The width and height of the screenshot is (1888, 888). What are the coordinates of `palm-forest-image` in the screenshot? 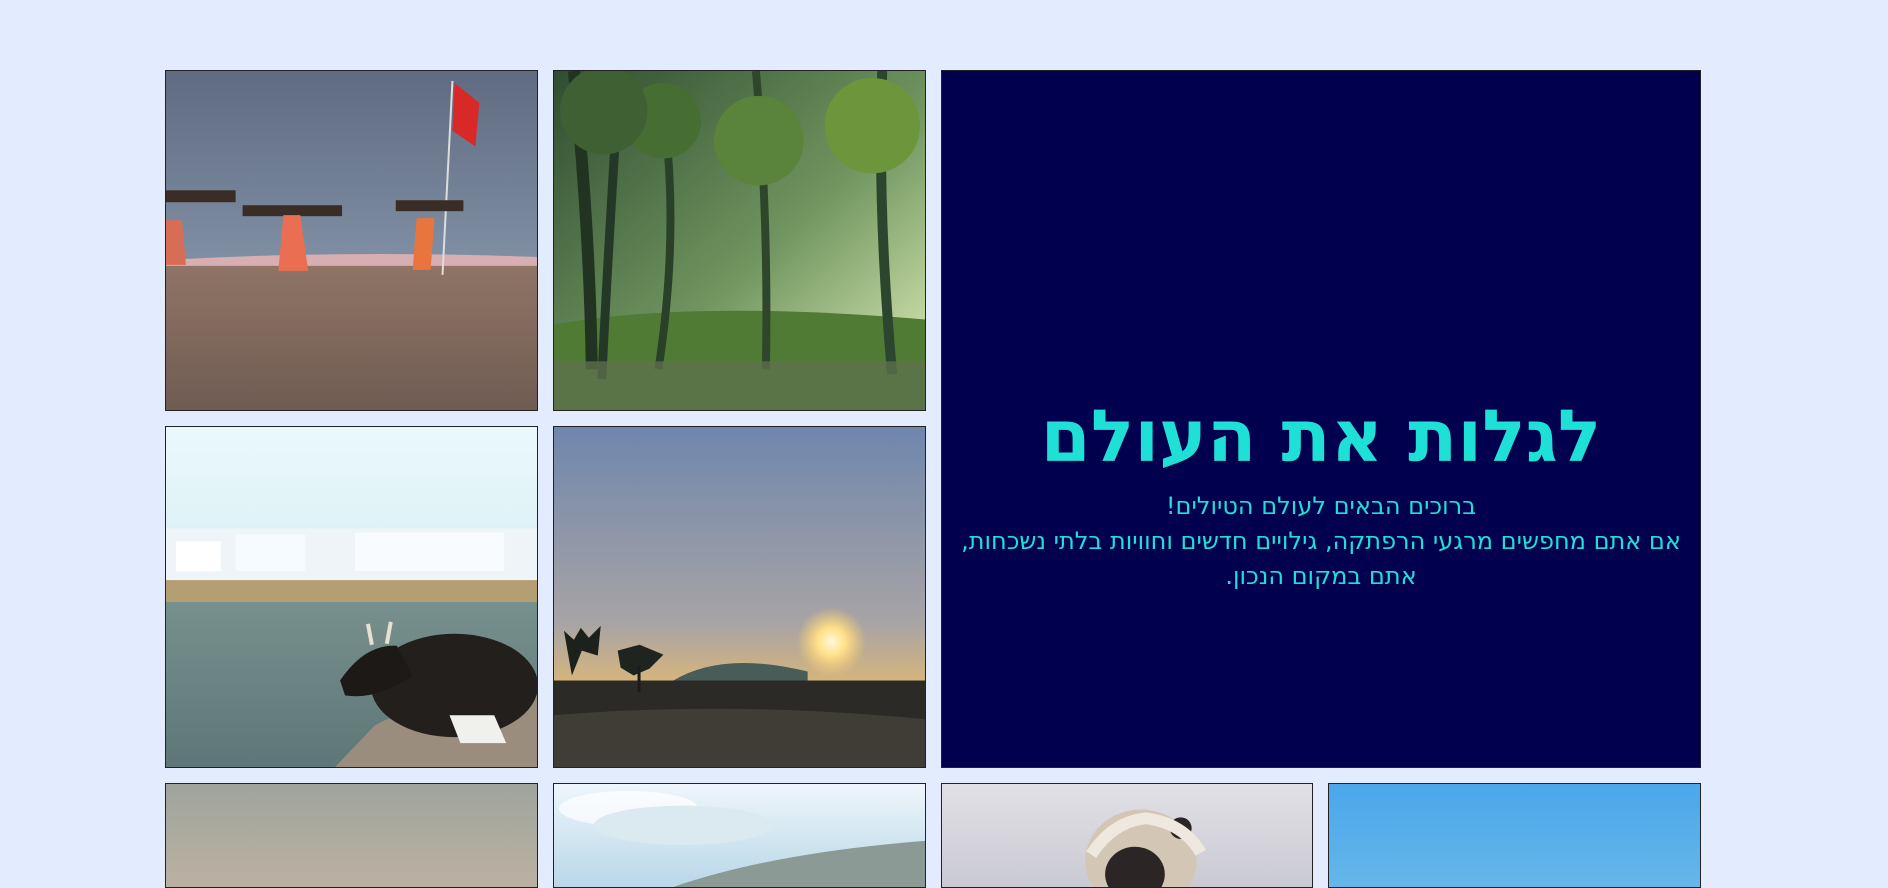 It's located at (739, 240).